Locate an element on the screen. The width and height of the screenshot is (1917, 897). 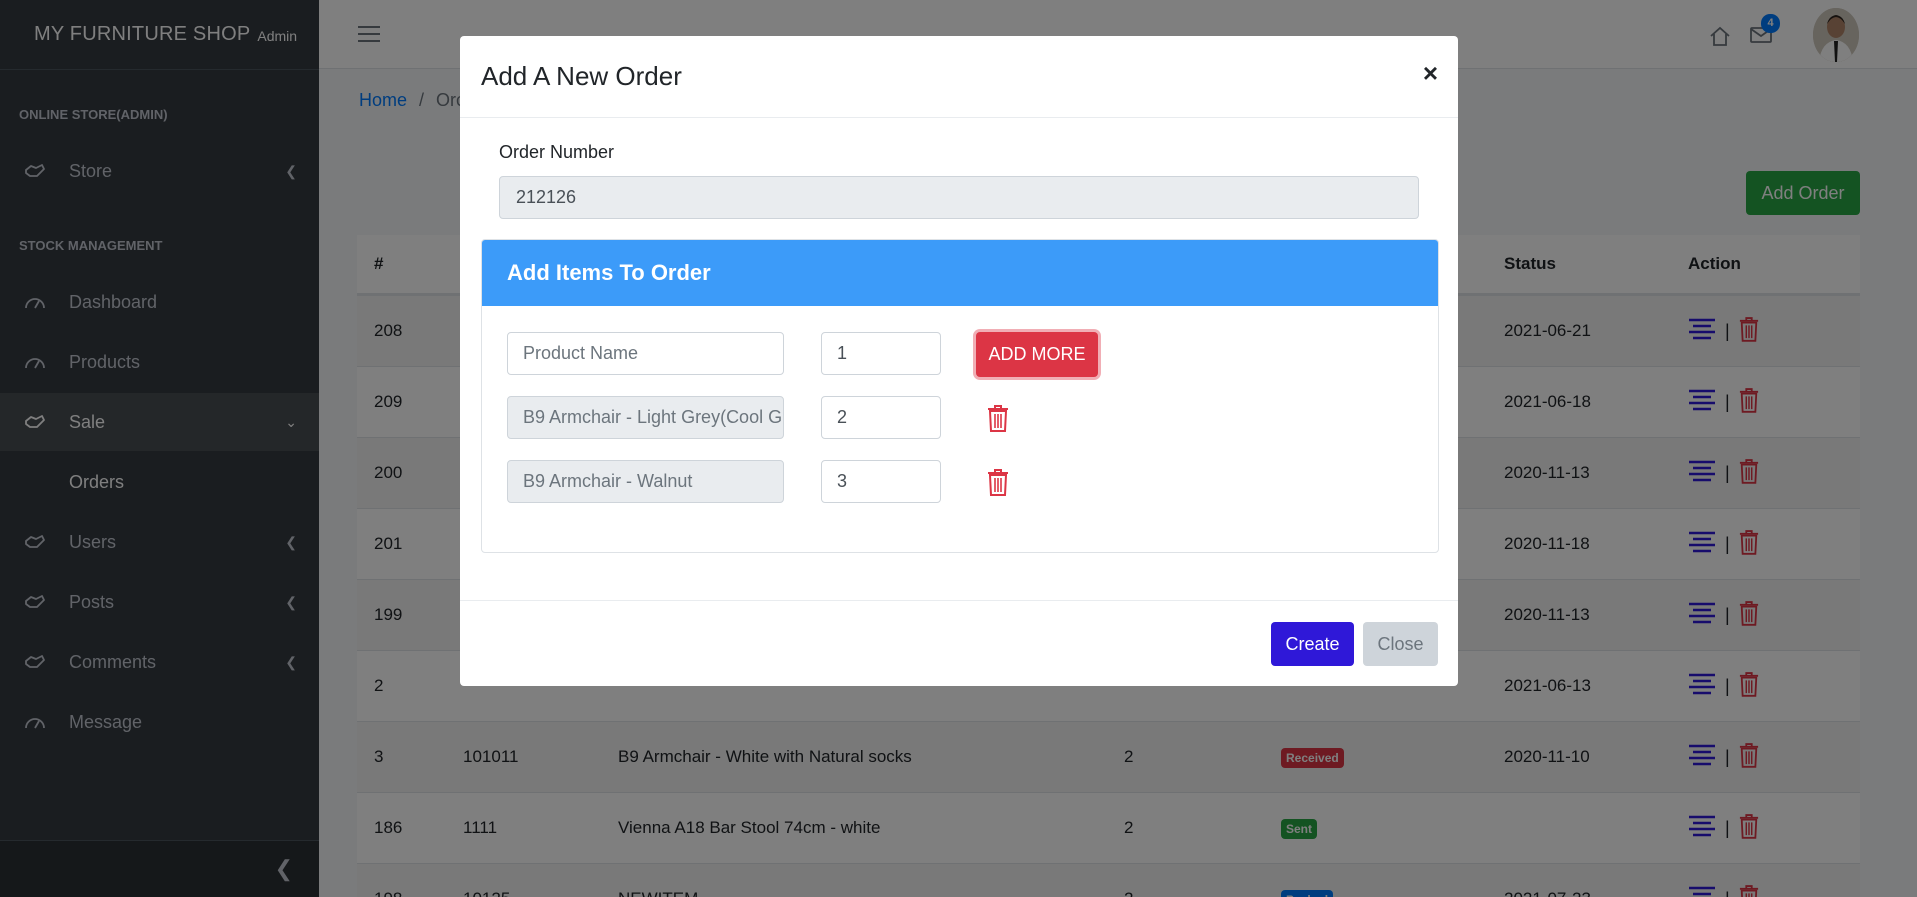
modal-footer: Create Close is located at coordinates (959, 643).